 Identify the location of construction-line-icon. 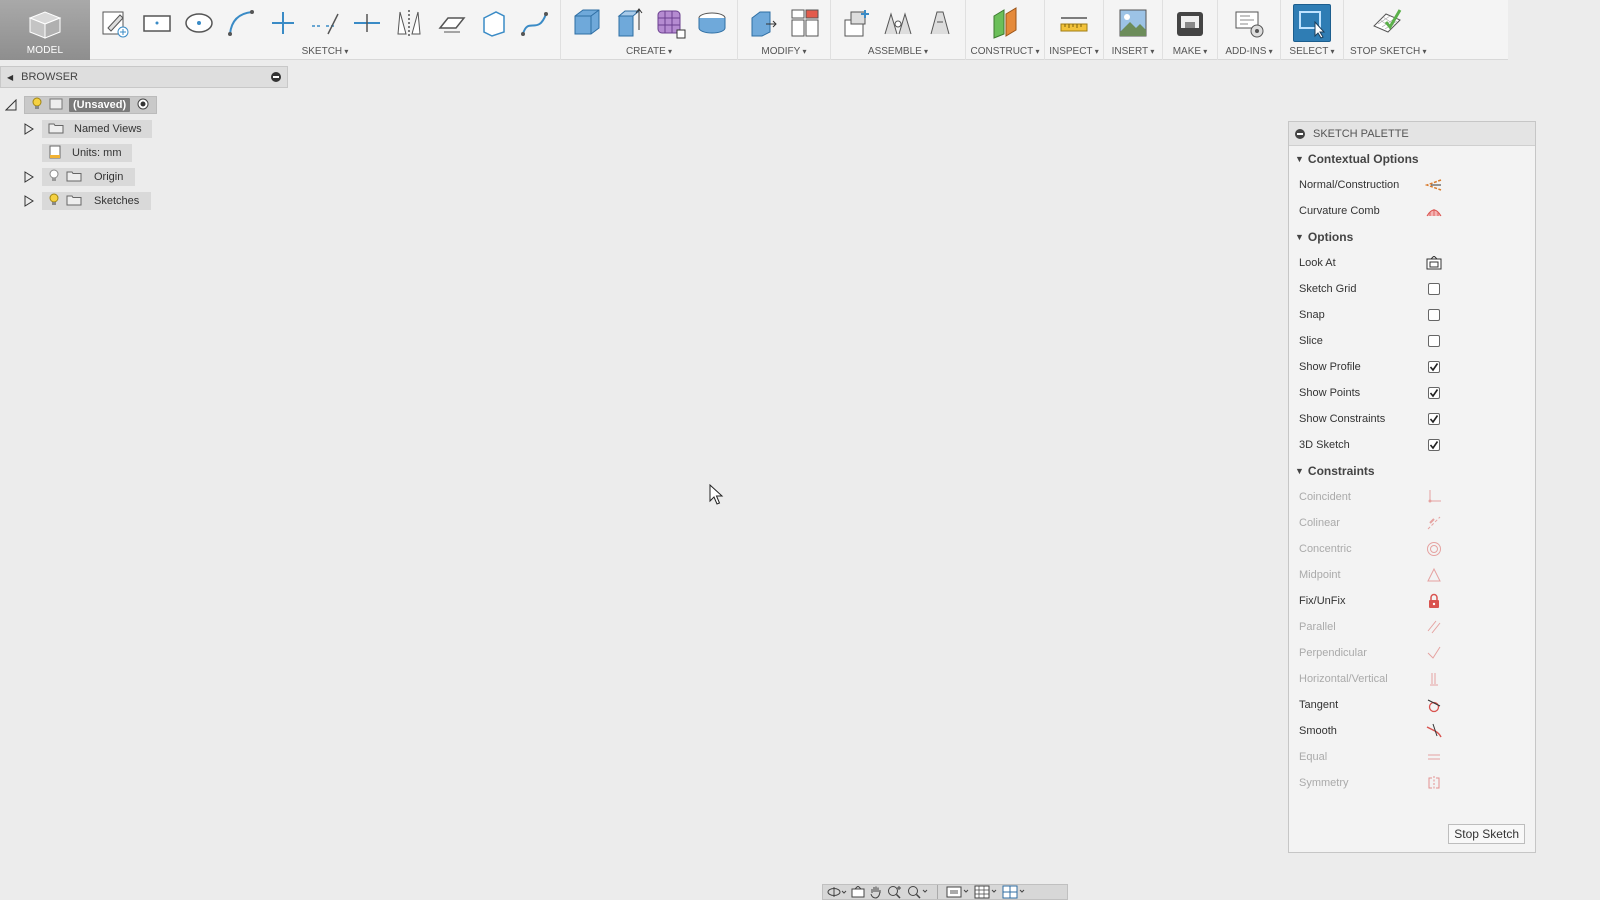
(325, 23).